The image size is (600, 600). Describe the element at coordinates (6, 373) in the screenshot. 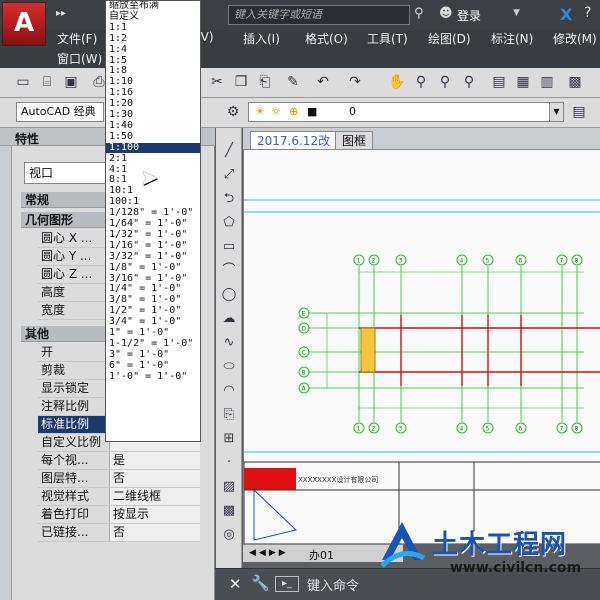

I see `palette-side-strip` at that location.